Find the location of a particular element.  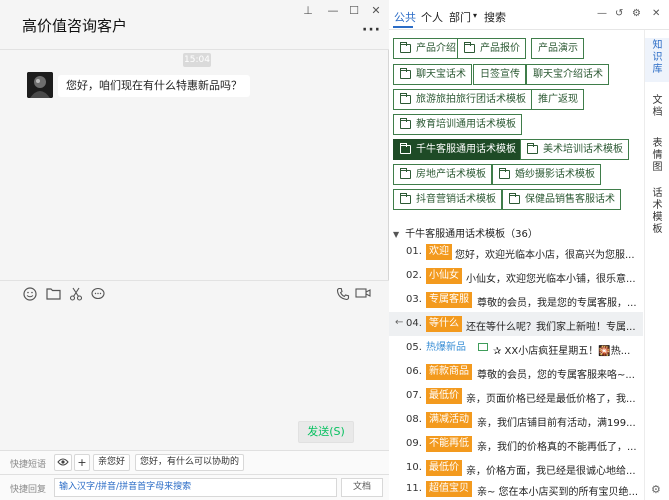

tag-chip: 产品报价 is located at coordinates (491, 48).